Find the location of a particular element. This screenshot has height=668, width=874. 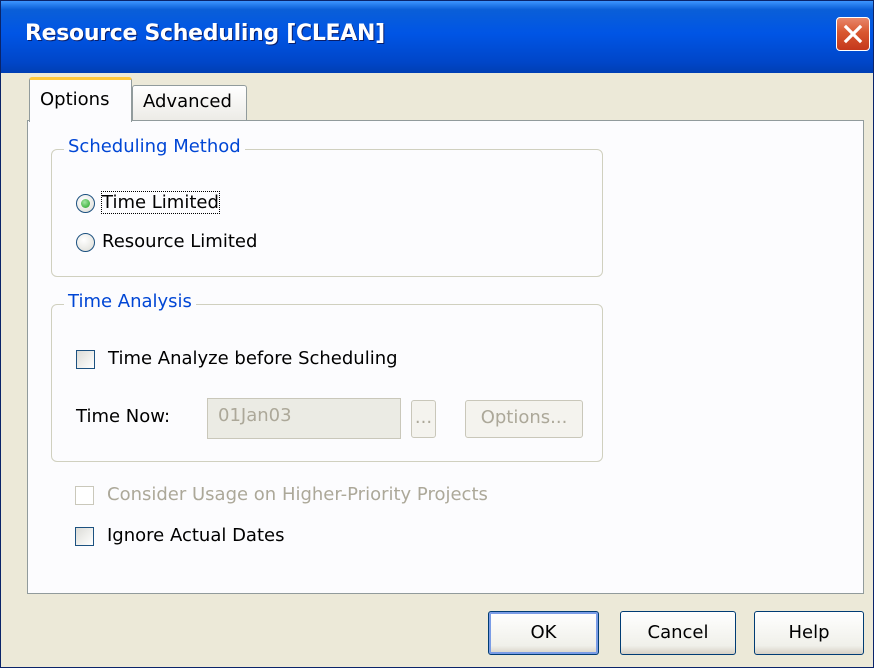

time-limited-radio: Time Limited is located at coordinates (166, 203).